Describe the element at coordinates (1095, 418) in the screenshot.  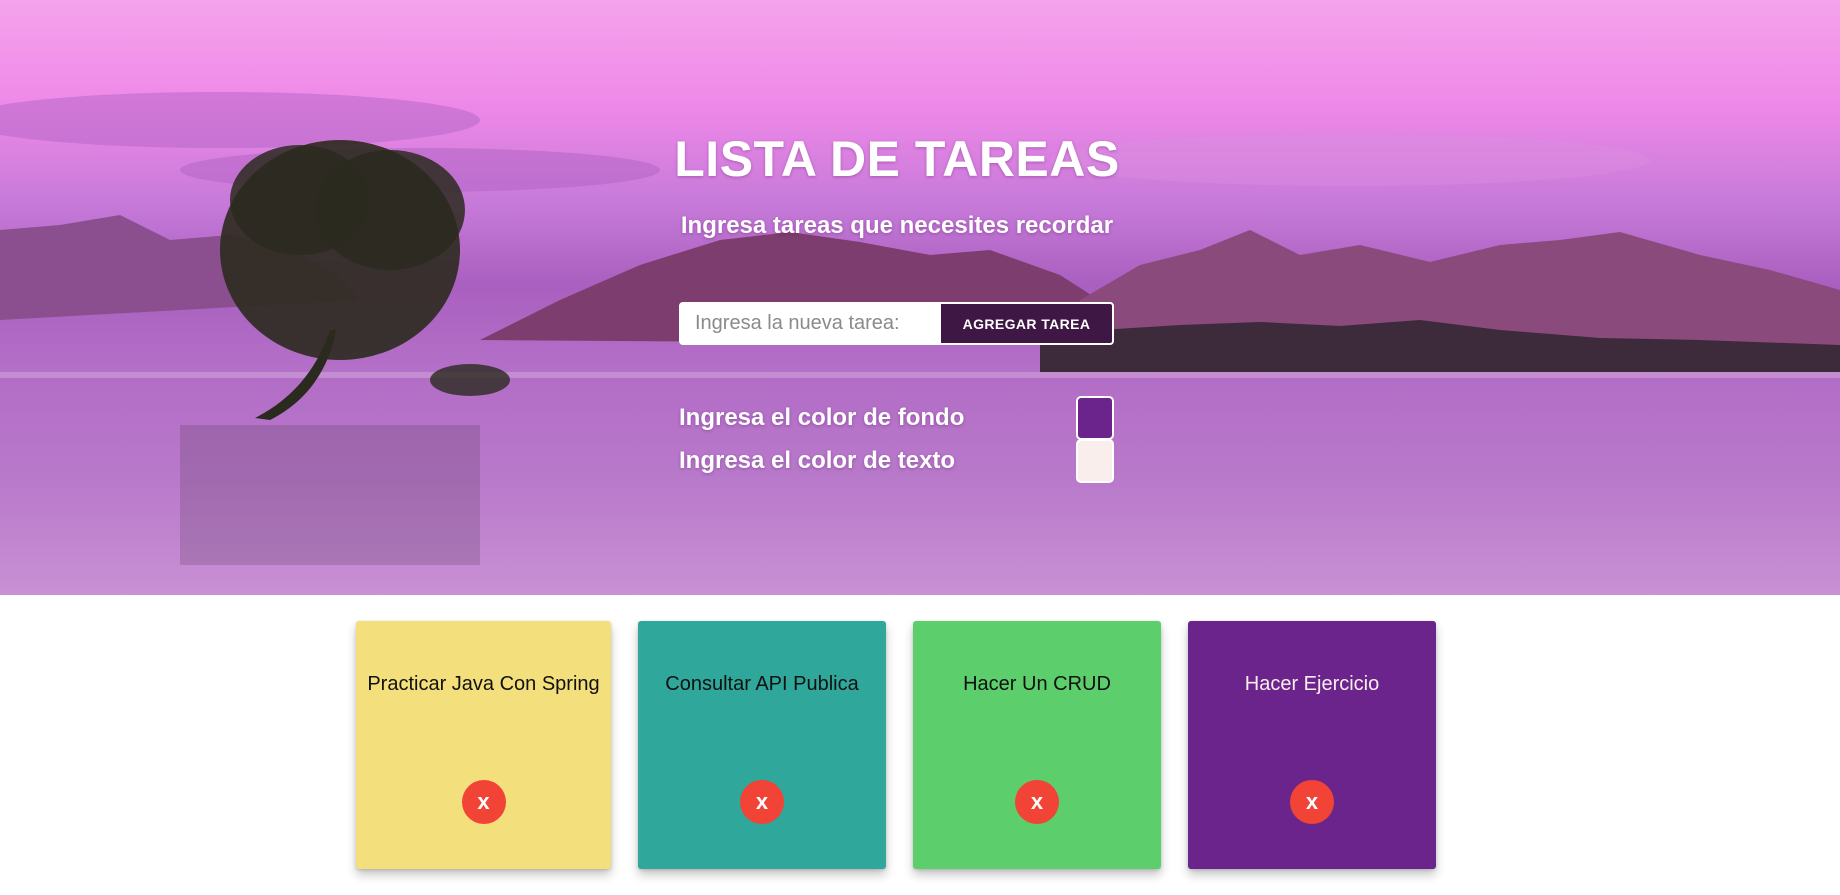
I see `background-color-picker` at that location.